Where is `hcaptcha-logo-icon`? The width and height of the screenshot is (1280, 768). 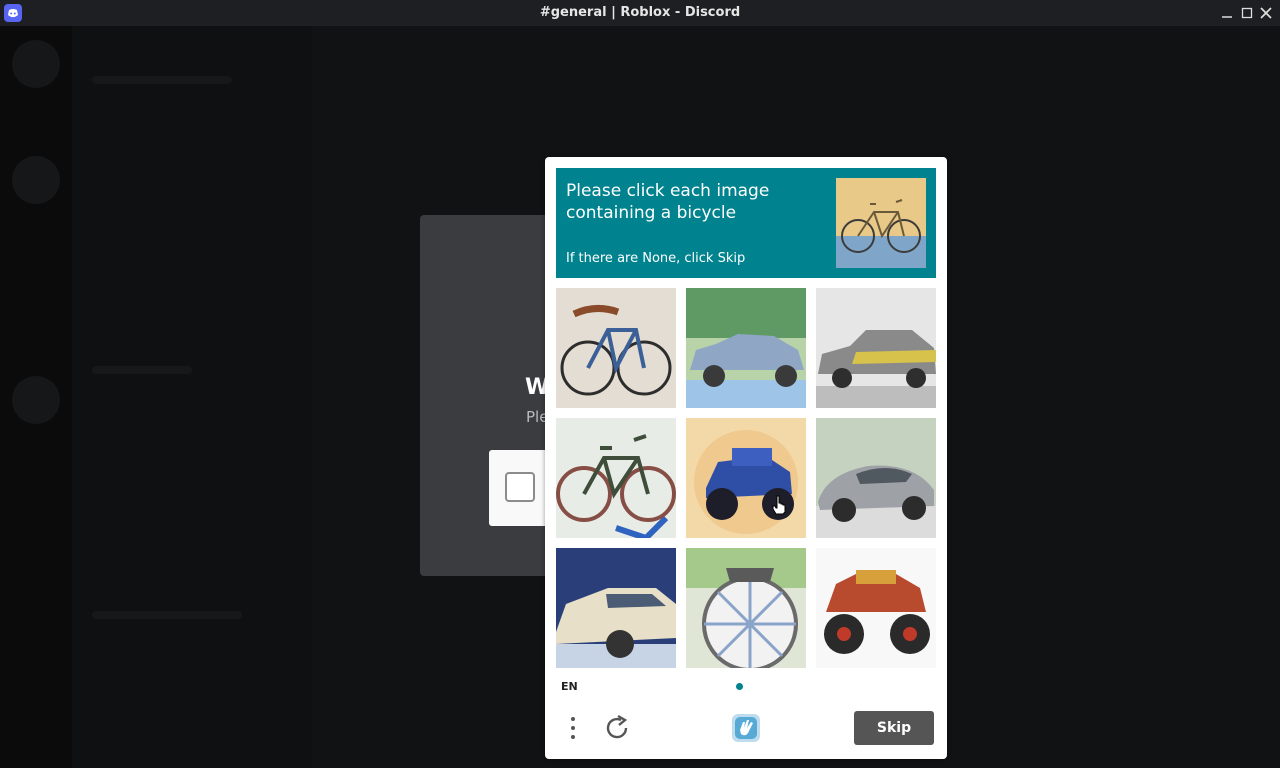 hcaptcha-logo-icon is located at coordinates (746, 728).